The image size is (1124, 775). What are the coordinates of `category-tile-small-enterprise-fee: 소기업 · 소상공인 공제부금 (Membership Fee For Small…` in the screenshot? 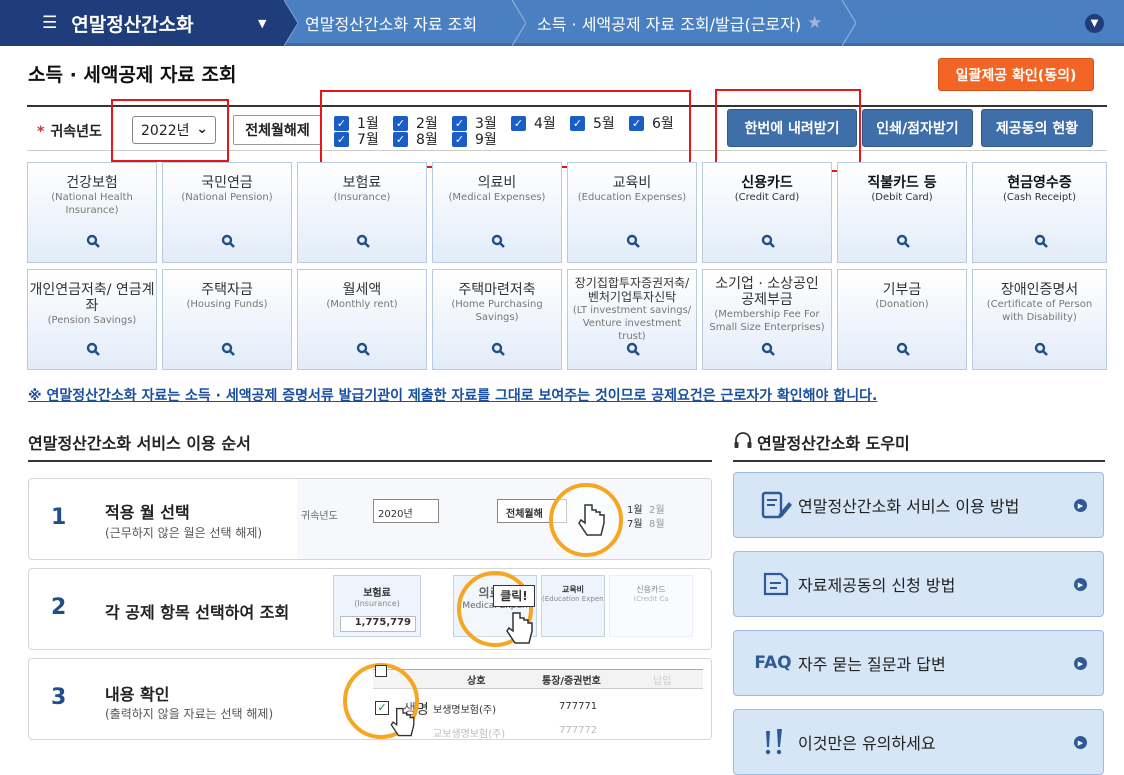 It's located at (767, 319).